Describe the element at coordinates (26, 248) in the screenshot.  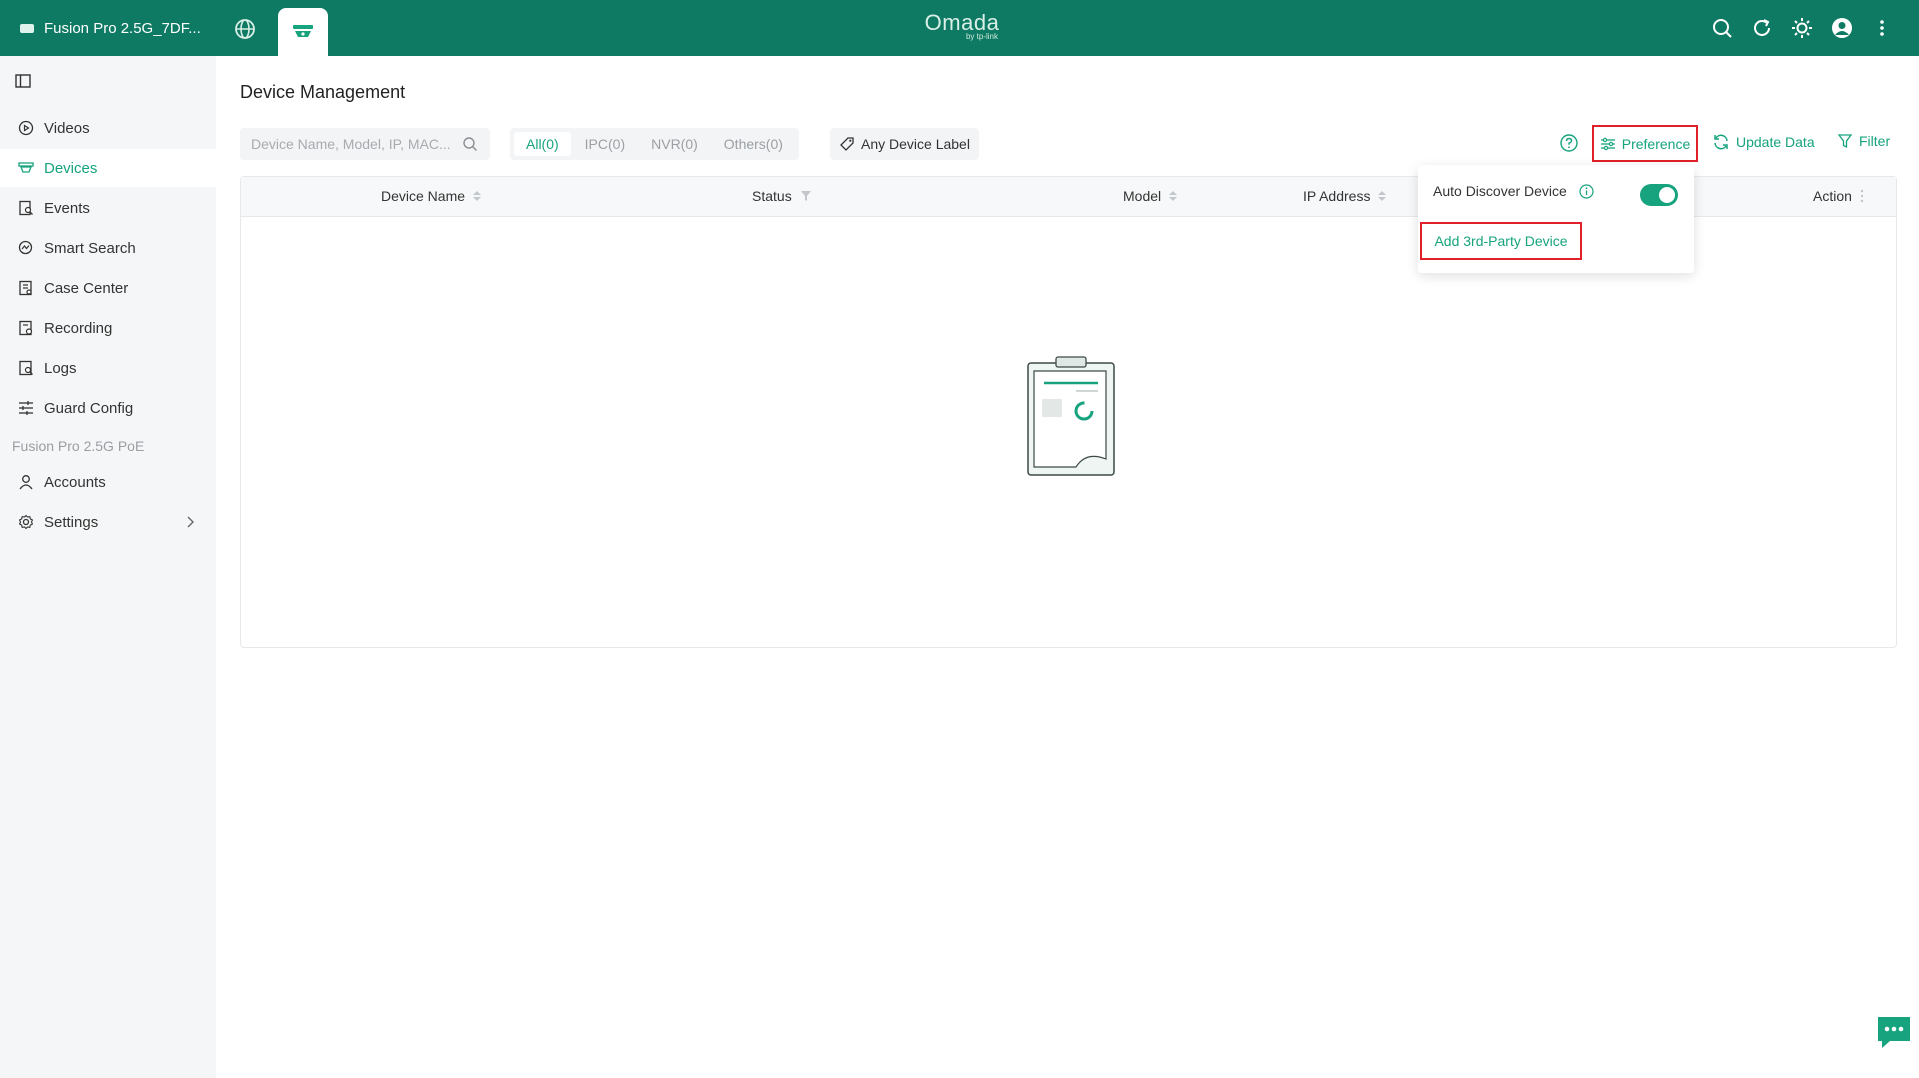
I see `smart-search-icon` at that location.